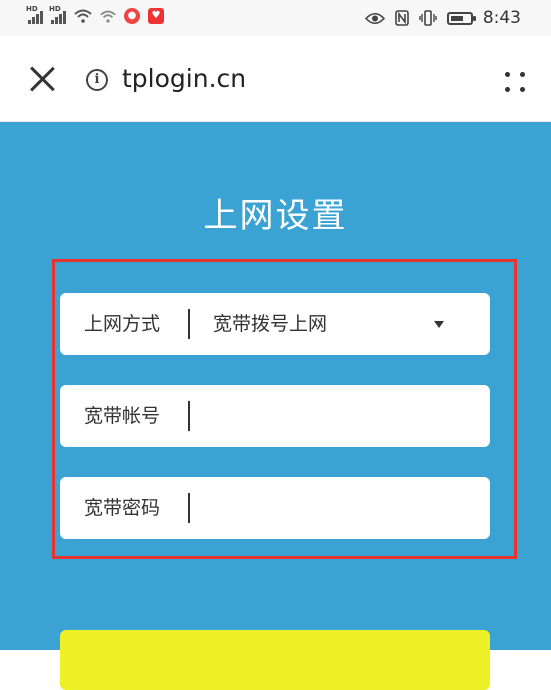 The image size is (551, 690). What do you see at coordinates (402, 18) in the screenshot?
I see `nfc-icon` at bounding box center [402, 18].